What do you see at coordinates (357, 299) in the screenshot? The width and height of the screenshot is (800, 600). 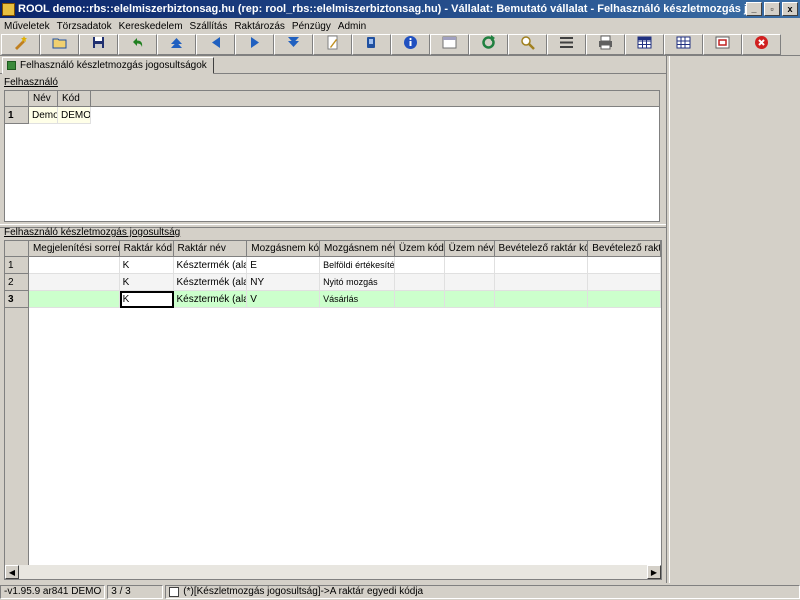 I see `cell-mozgasnem-nev: Vásárlás` at bounding box center [357, 299].